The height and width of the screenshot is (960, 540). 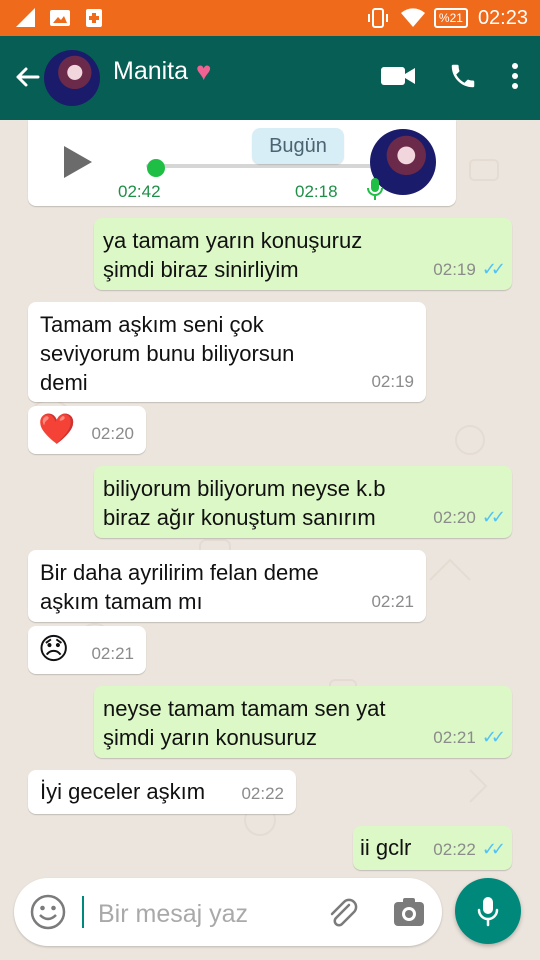 I want to click on status-bar: %21 02:23, so click(x=270, y=18).